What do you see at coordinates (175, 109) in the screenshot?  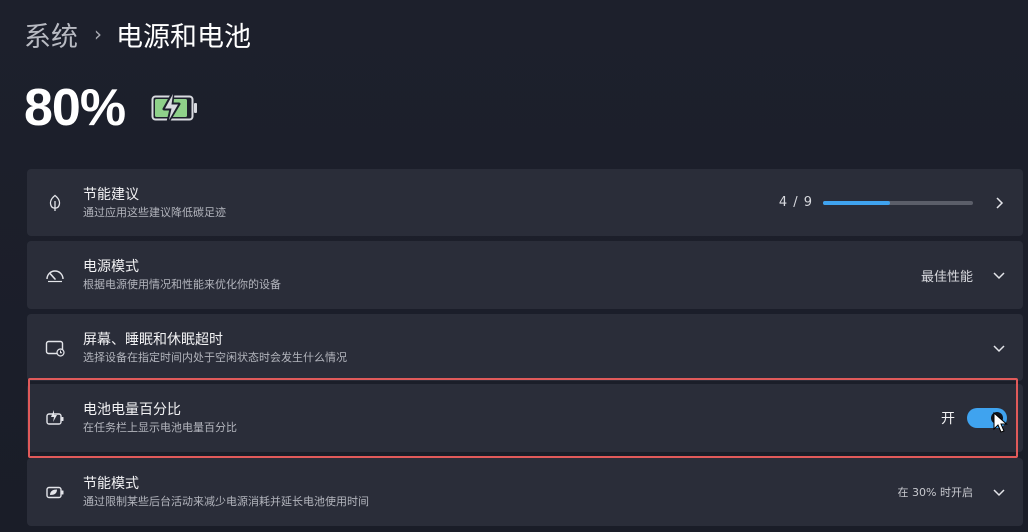 I see `battery-charging-icon` at bounding box center [175, 109].